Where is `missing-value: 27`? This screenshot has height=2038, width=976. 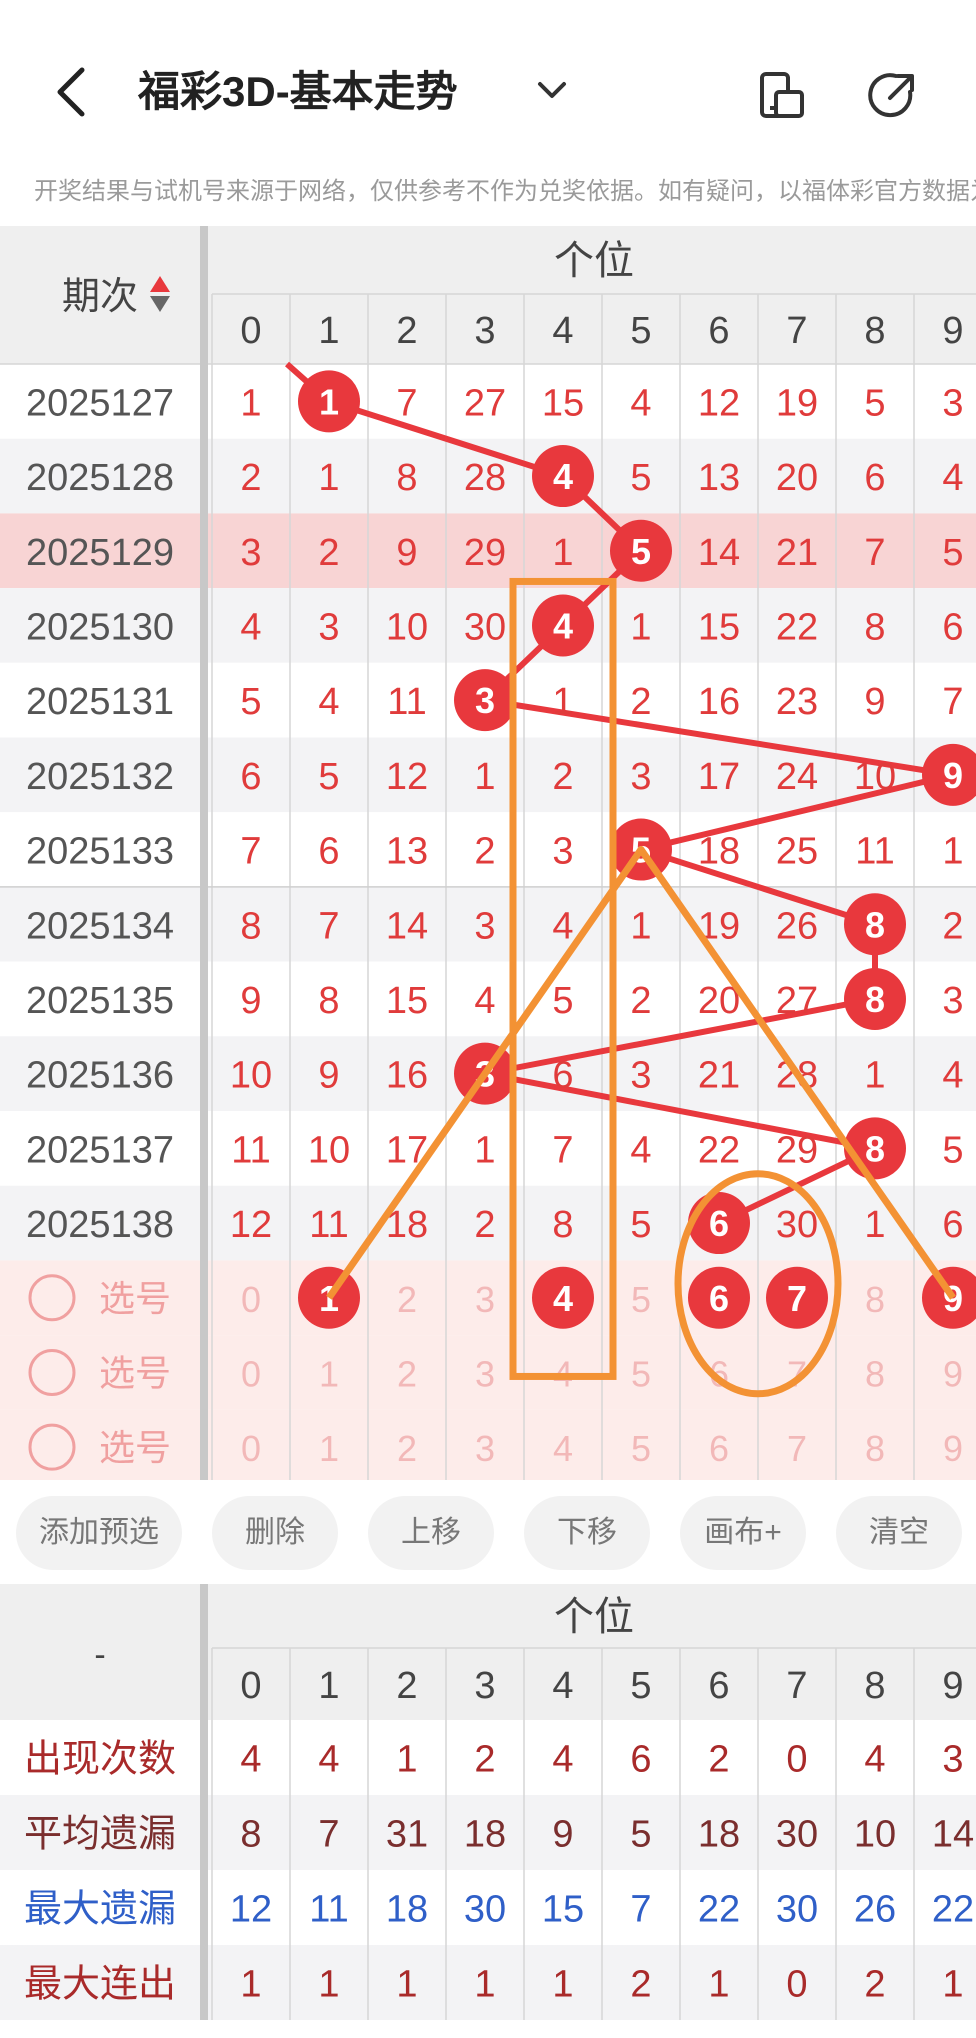 missing-value: 27 is located at coordinates (797, 1001).